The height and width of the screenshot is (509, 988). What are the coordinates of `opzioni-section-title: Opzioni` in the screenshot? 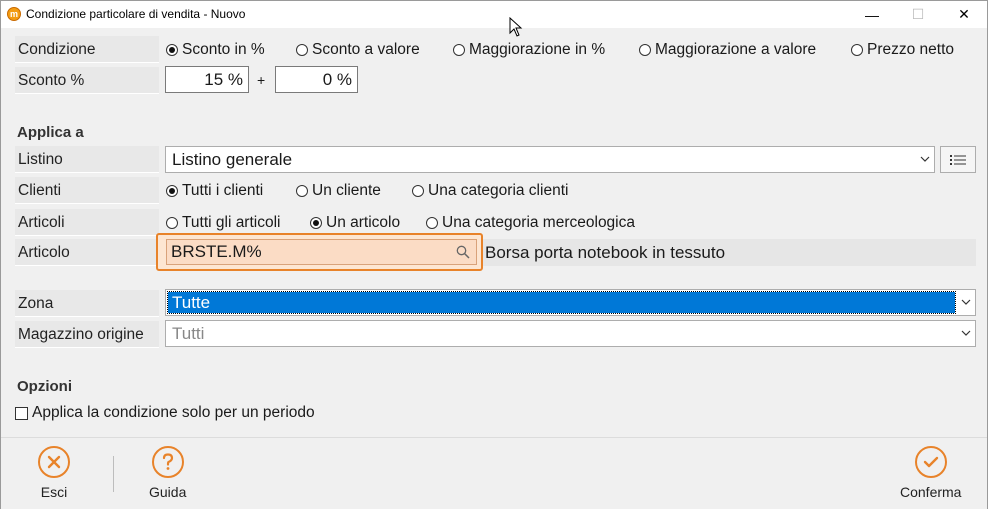 It's located at (44, 386).